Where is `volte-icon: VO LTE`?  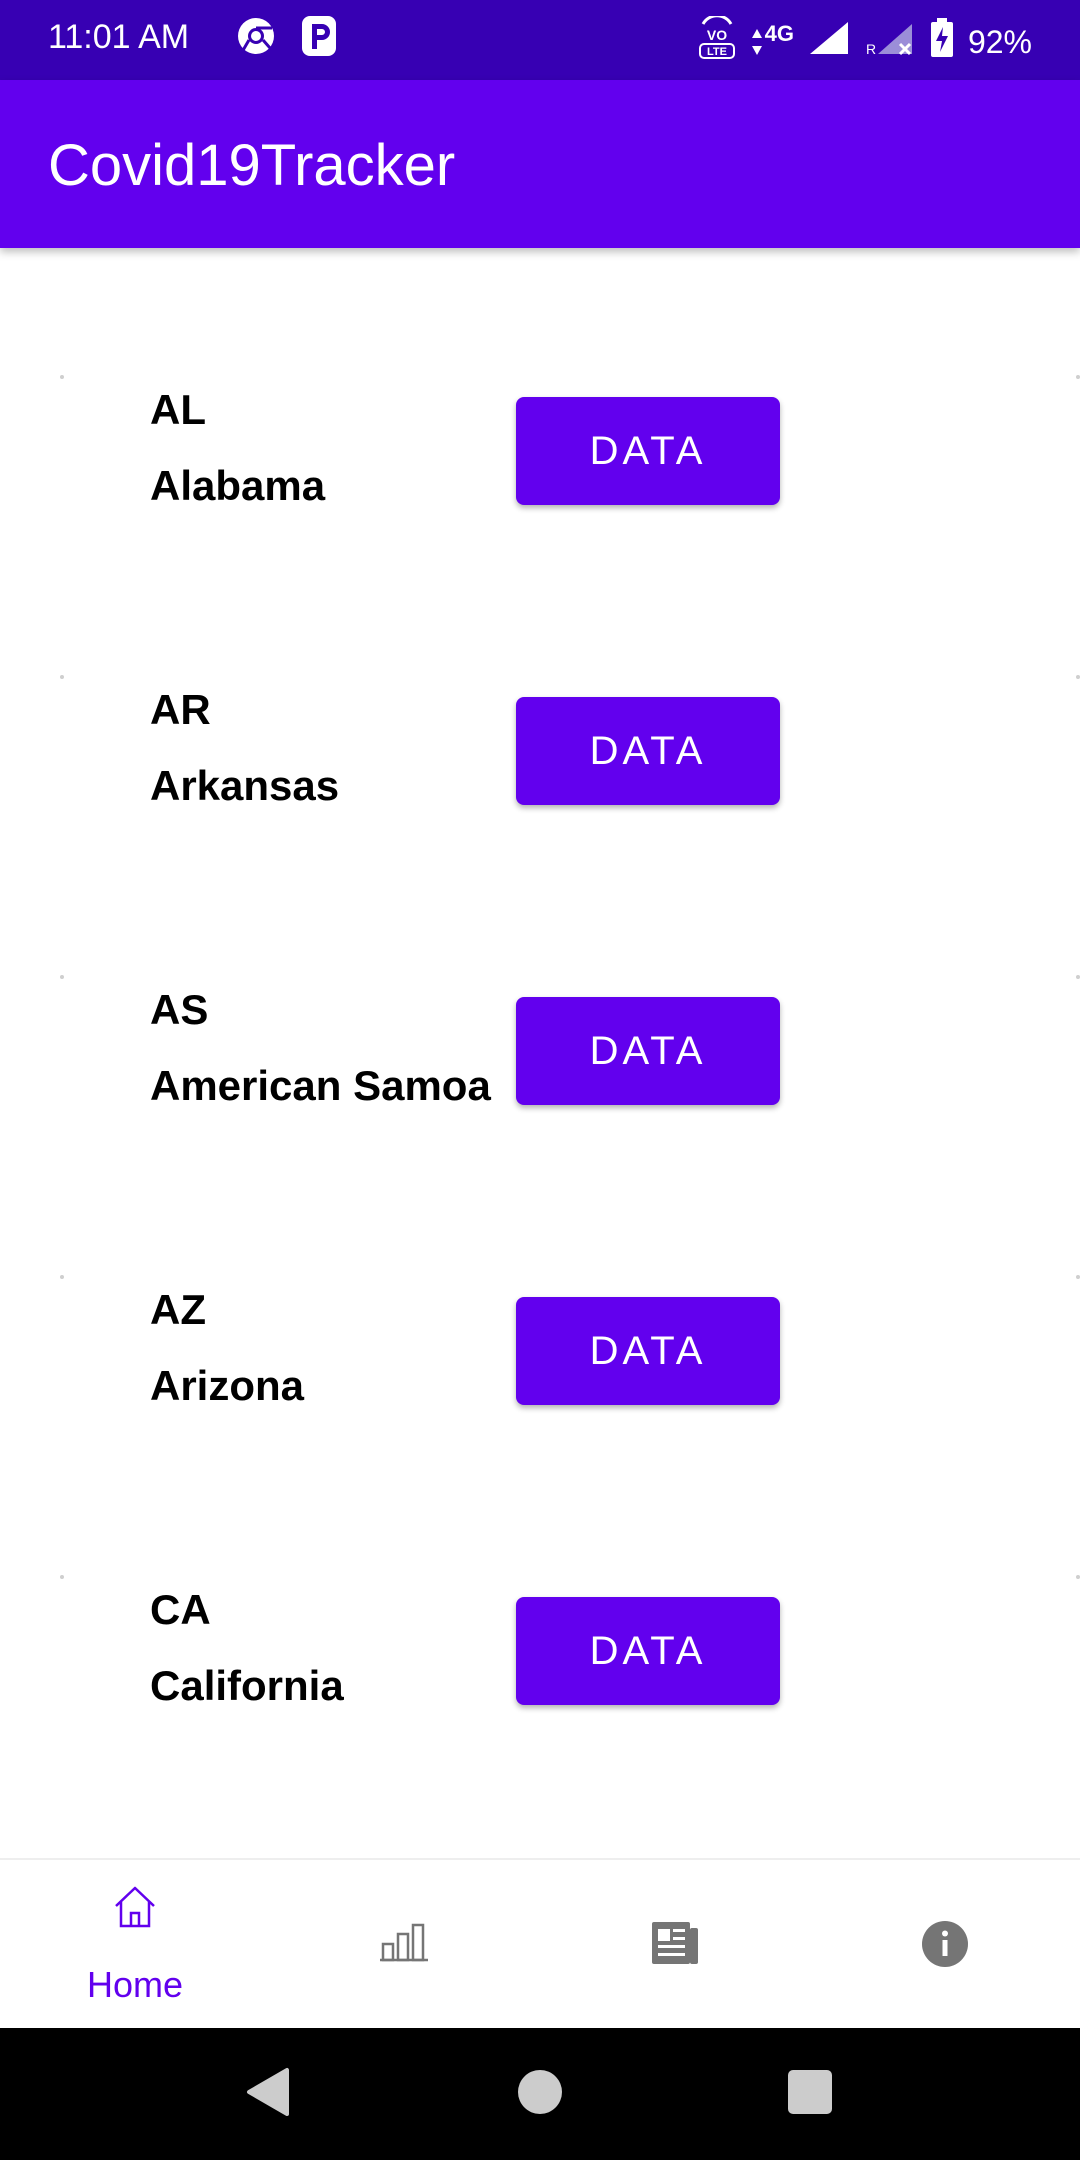 volte-icon: VO LTE is located at coordinates (717, 41).